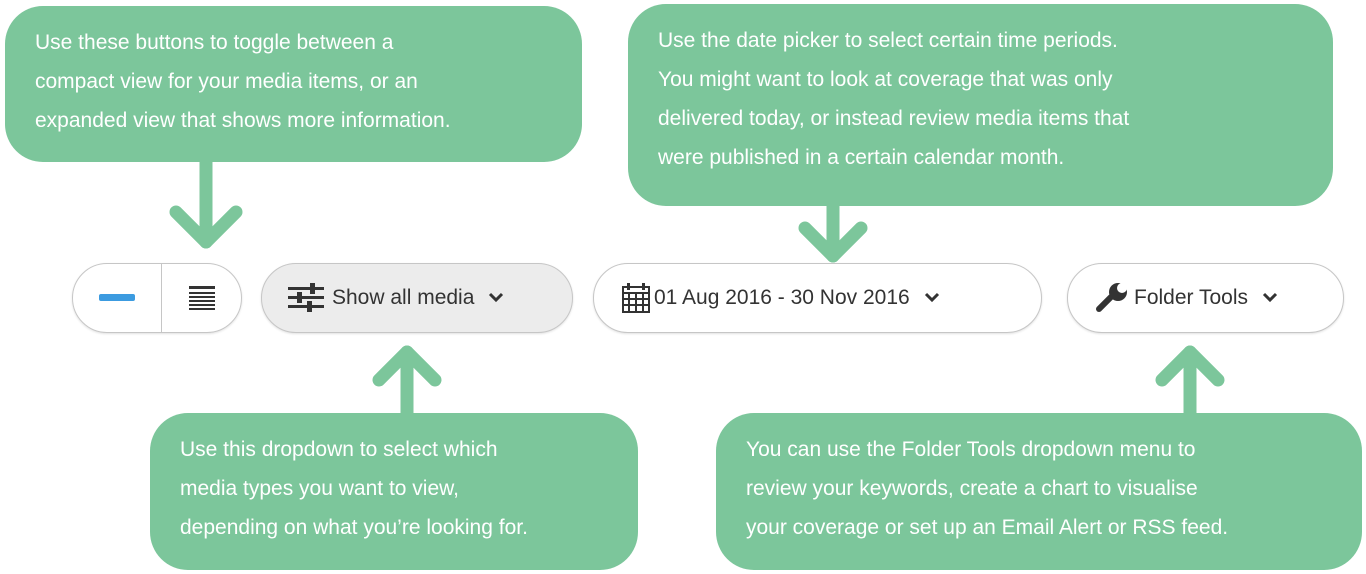 Image resolution: width=1366 pixels, height=574 pixels. I want to click on view-toggle, so click(157, 298).